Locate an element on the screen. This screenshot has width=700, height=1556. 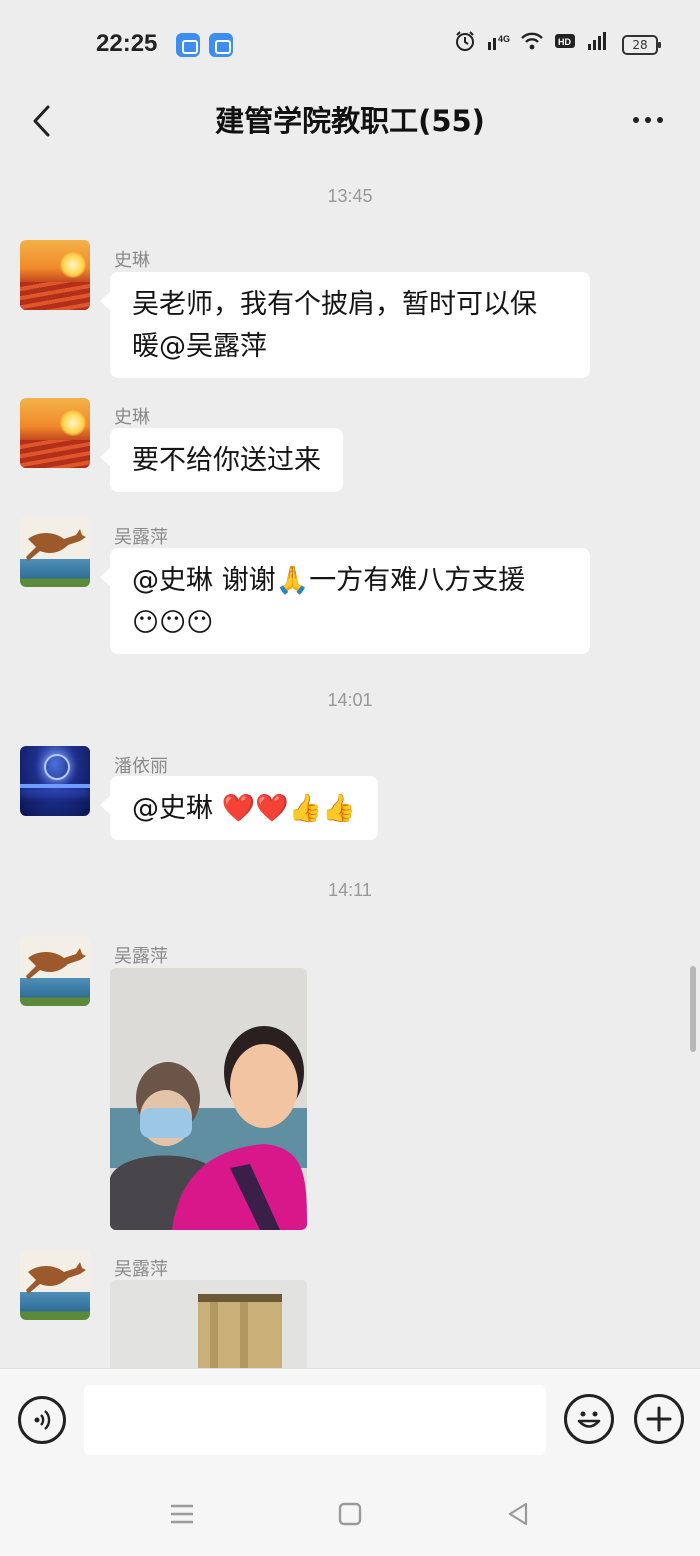
emoji-button is located at coordinates (589, 1419).